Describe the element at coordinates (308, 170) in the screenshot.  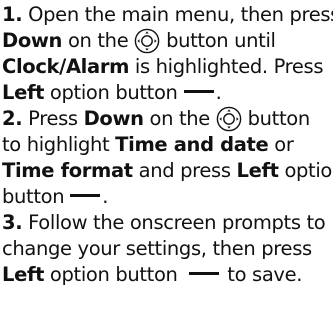
I see `step-text: option` at that location.